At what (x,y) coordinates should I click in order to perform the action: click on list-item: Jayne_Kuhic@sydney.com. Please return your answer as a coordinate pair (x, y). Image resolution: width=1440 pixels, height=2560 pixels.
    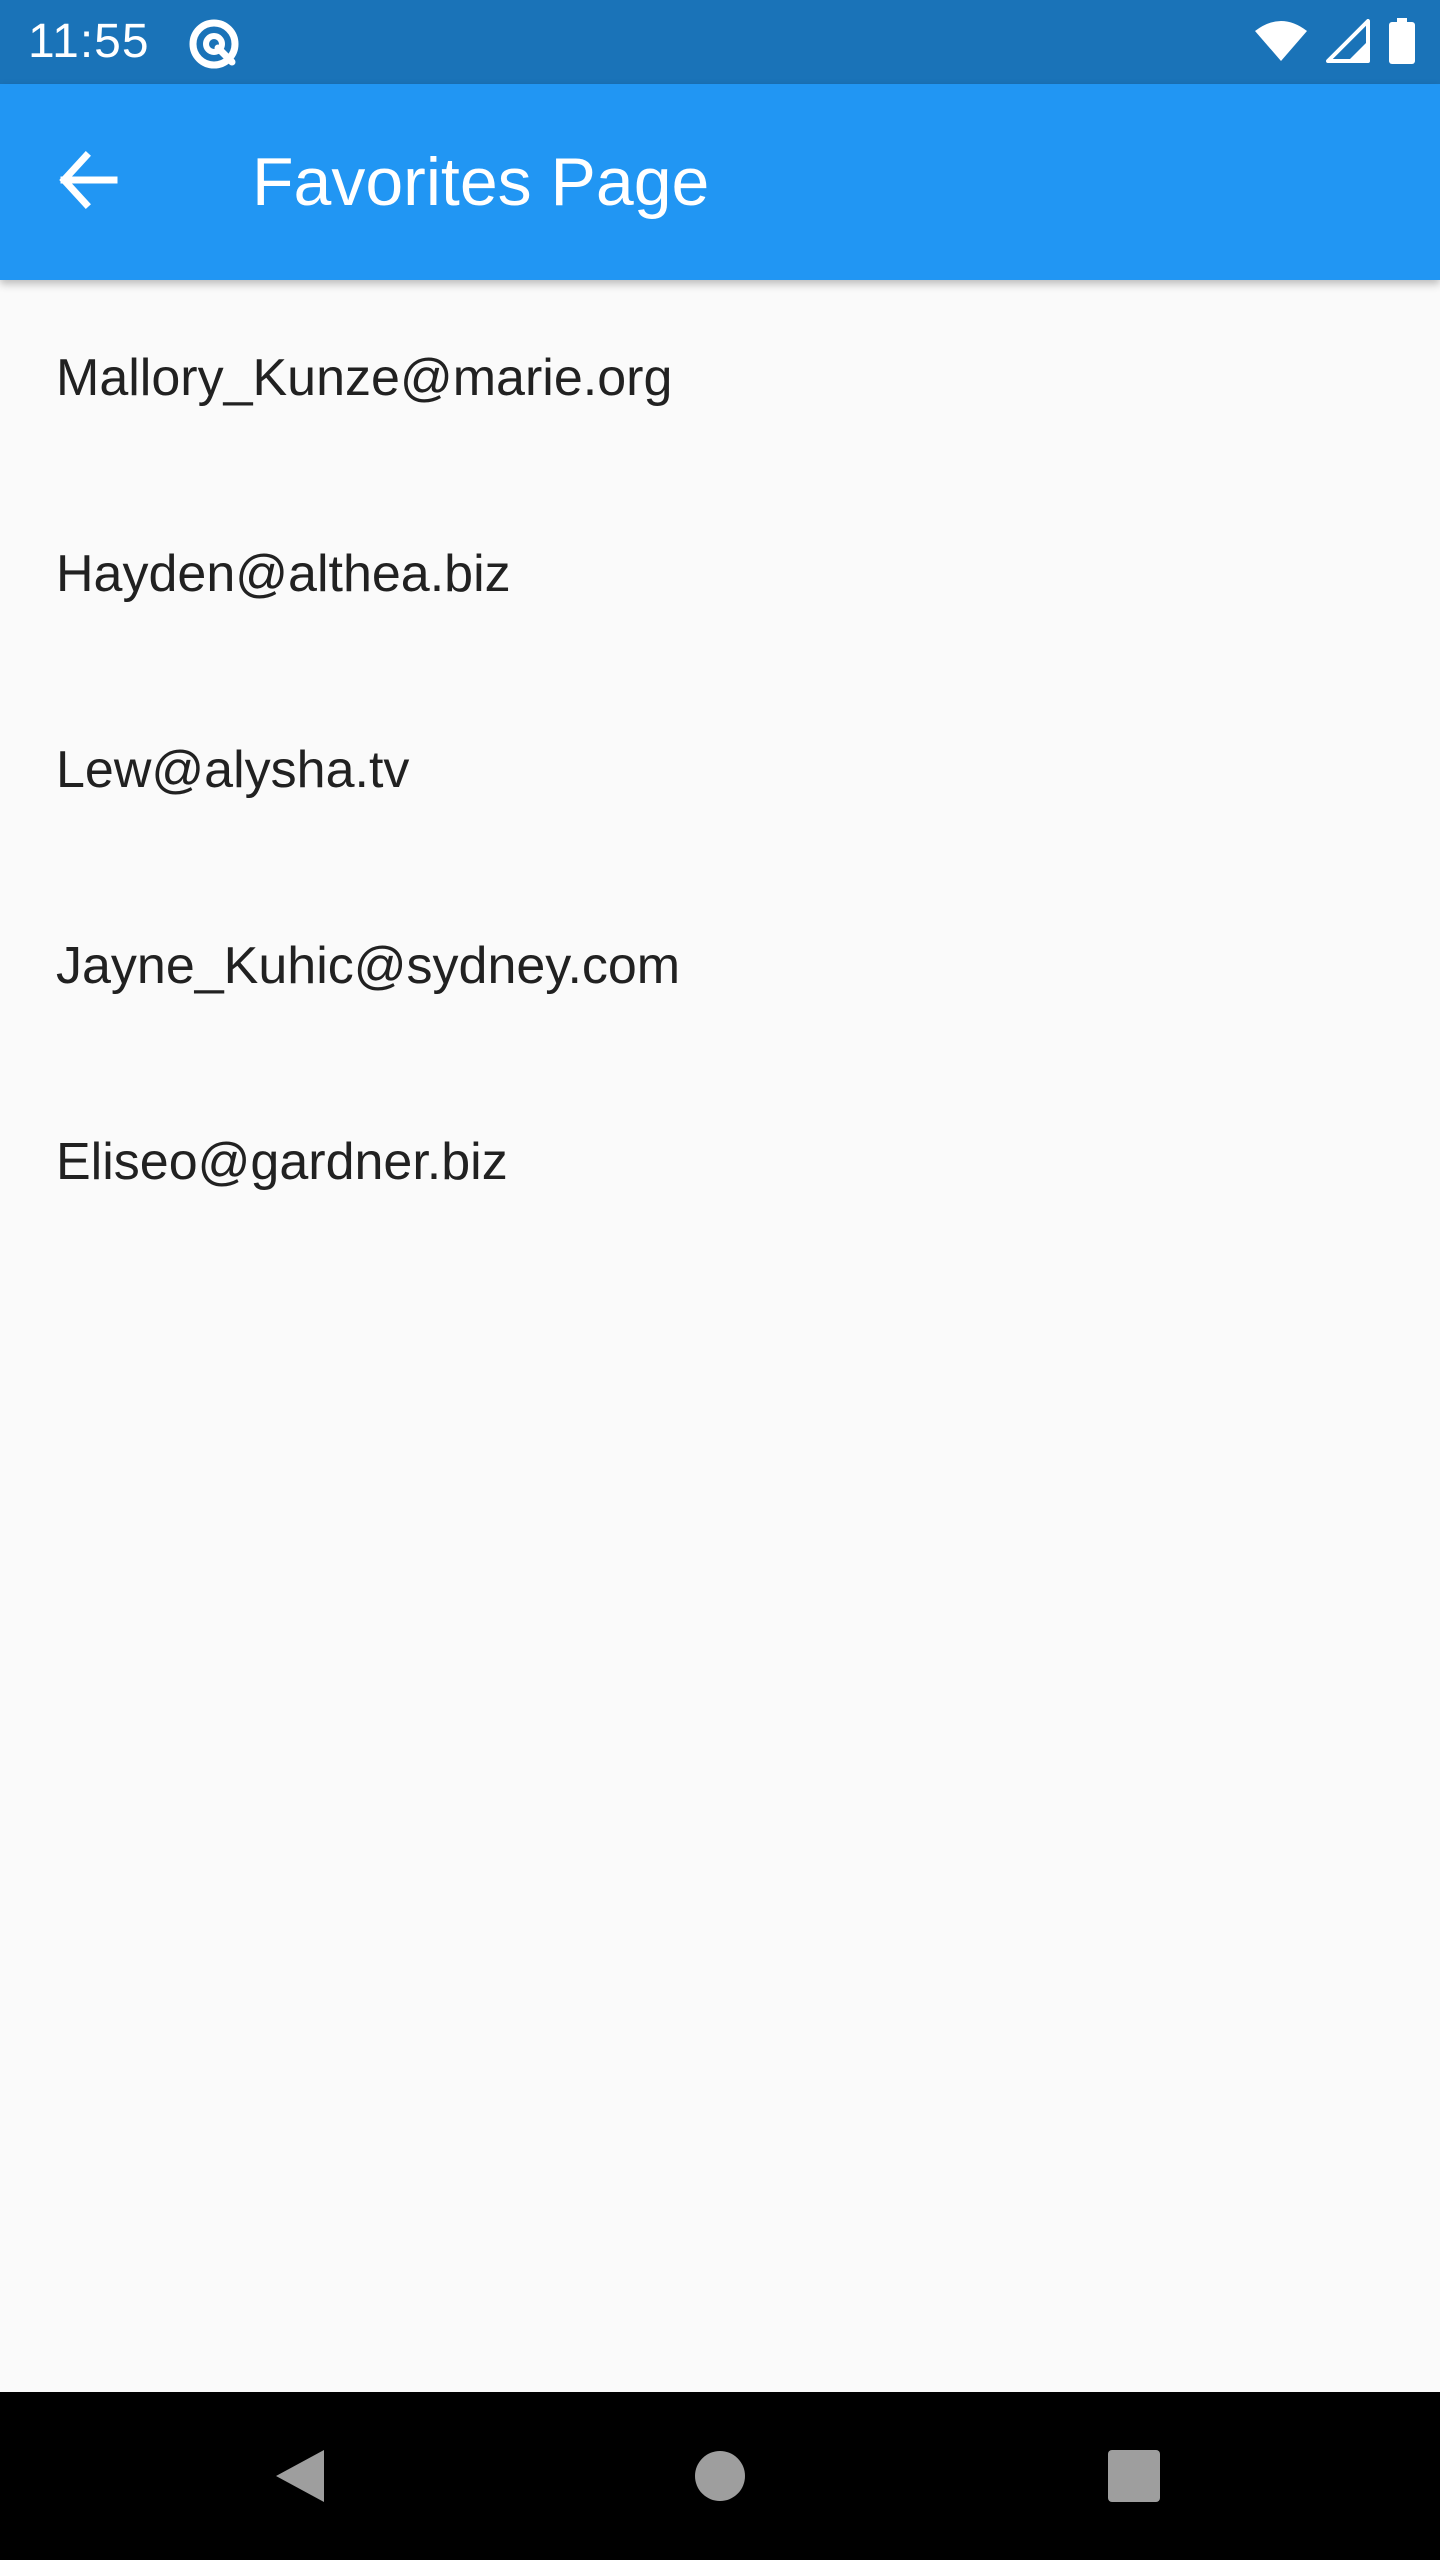
    Looking at the image, I should click on (720, 966).